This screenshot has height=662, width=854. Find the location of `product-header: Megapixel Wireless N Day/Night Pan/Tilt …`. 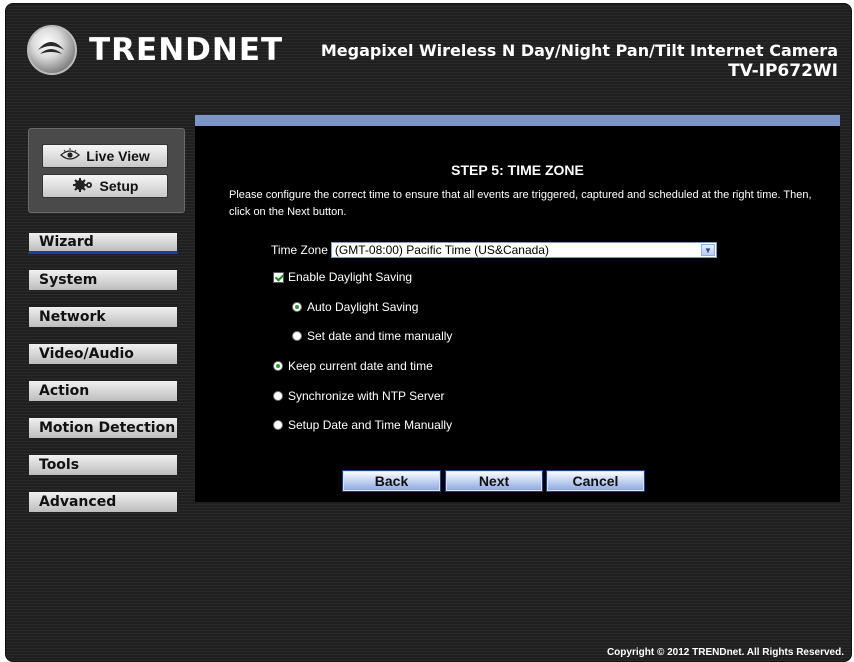

product-header: Megapixel Wireless N Day/Night Pan/Tilt … is located at coordinates (579, 61).